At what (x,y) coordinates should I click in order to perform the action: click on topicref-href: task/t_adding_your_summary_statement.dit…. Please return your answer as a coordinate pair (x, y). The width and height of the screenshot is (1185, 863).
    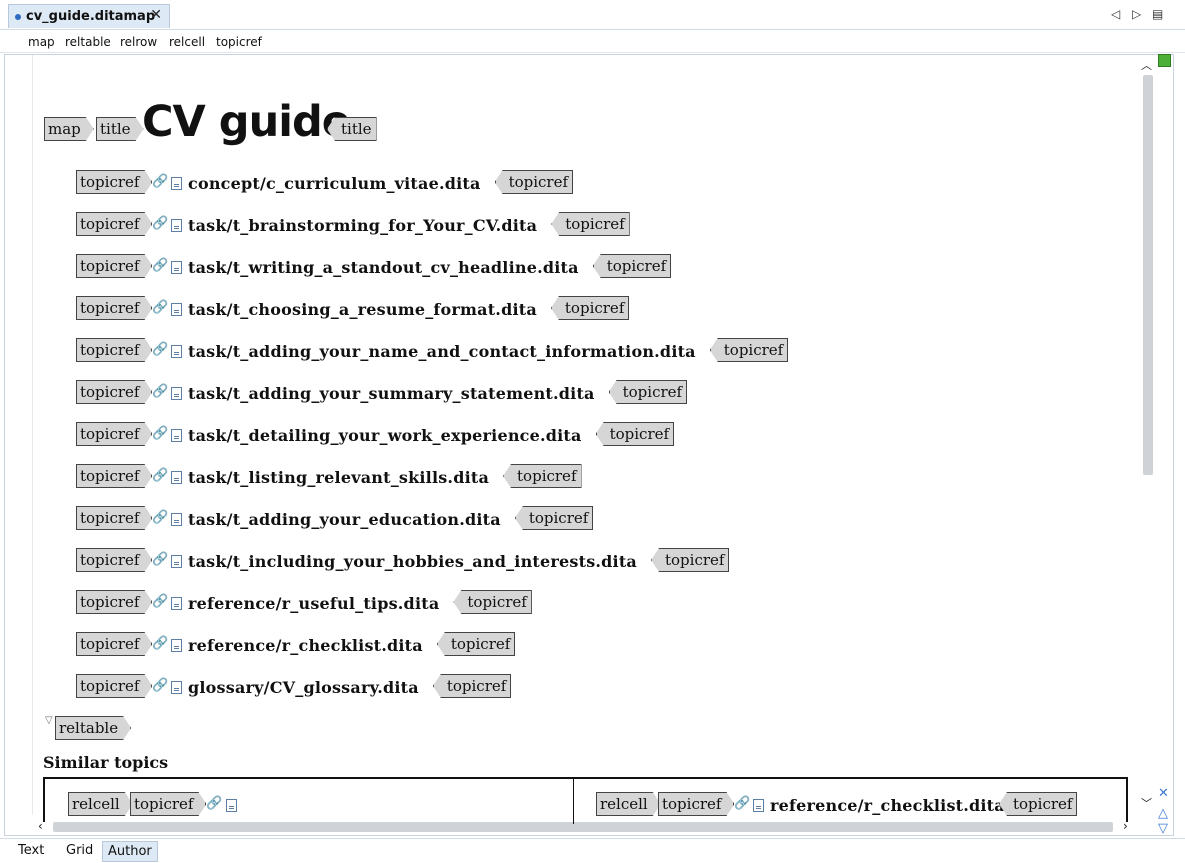
    Looking at the image, I should click on (391, 393).